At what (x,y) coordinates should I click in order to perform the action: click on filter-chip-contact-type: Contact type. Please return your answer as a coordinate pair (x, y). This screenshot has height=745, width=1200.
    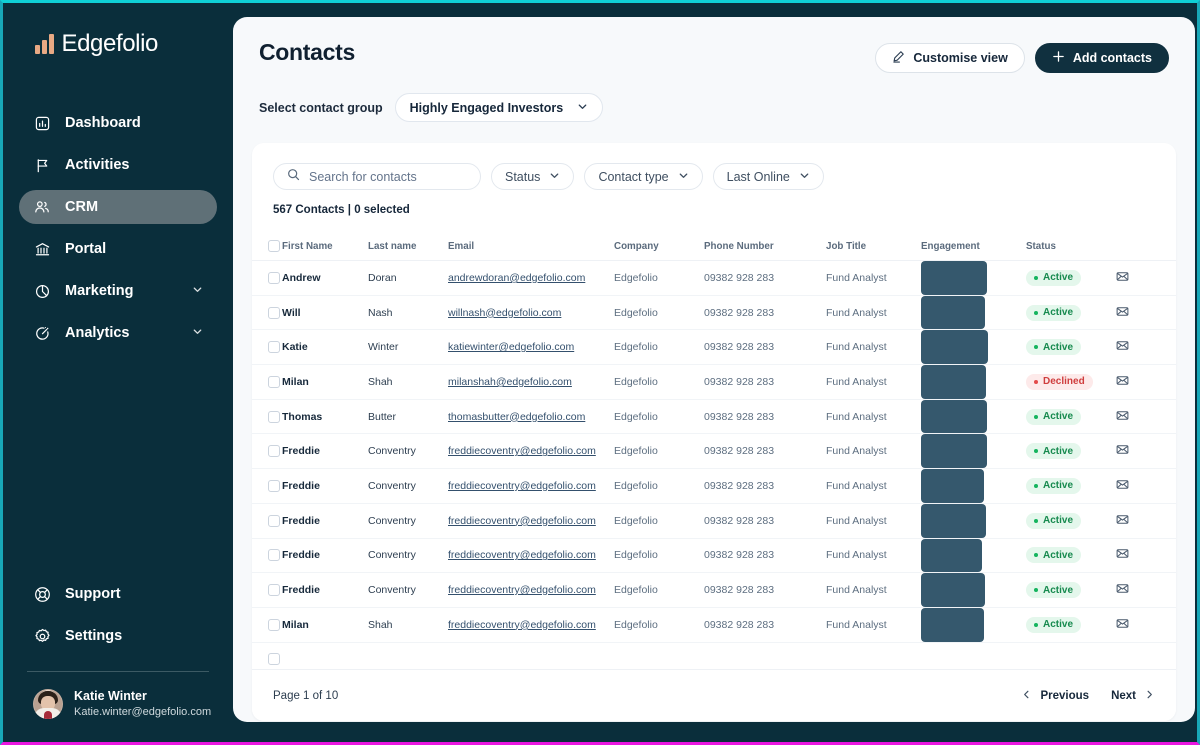
    Looking at the image, I should click on (643, 176).